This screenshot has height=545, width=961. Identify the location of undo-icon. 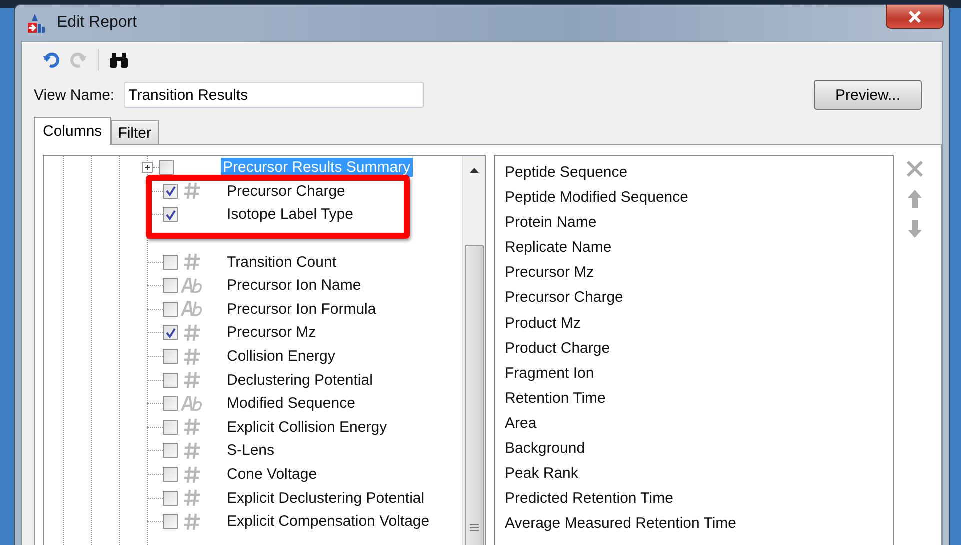
(51, 60).